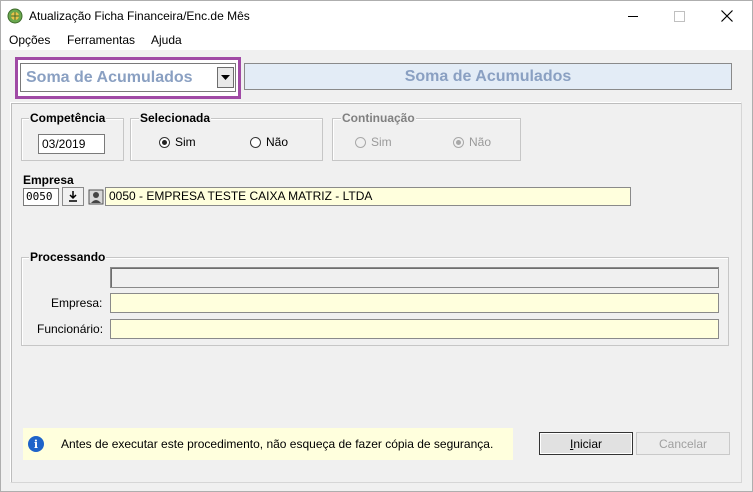 This screenshot has width=753, height=492. What do you see at coordinates (166, 40) in the screenshot?
I see `menu-ajuda: Ajuda` at bounding box center [166, 40].